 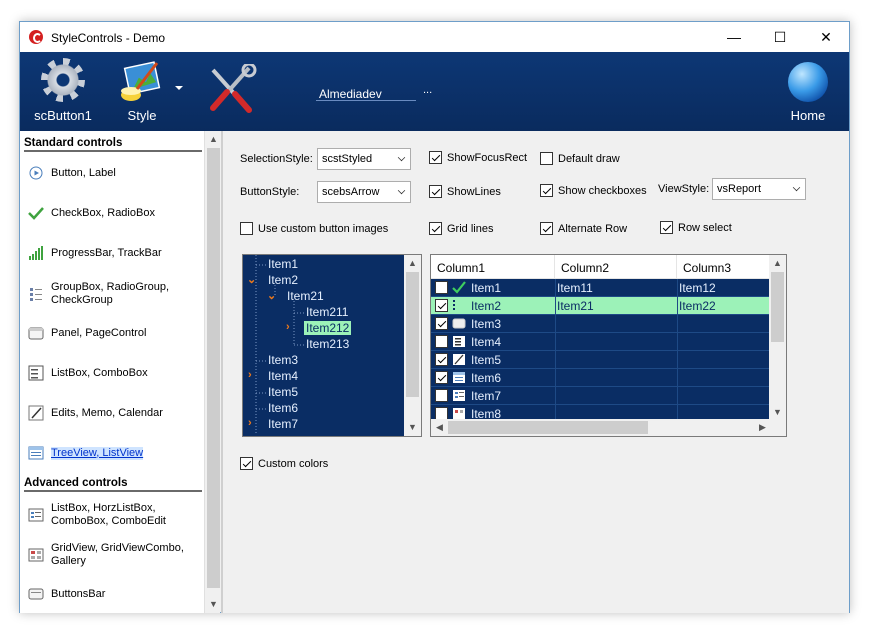 I want to click on list-row: Item1 Item11 Item12, so click(x=601, y=288).